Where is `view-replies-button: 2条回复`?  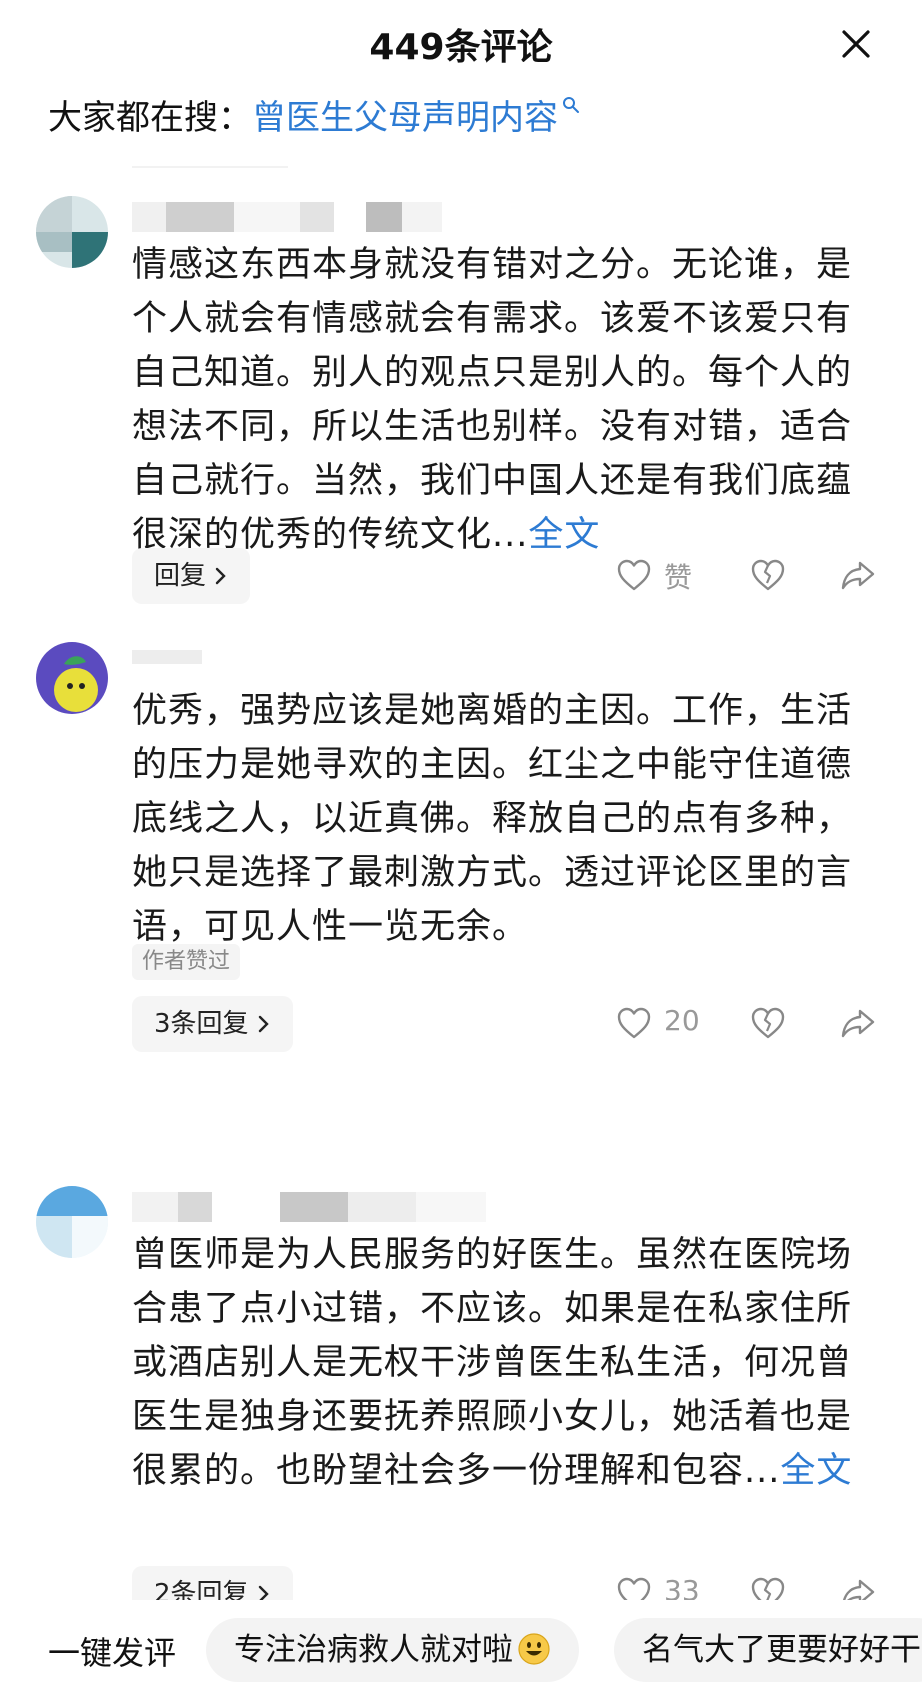
view-replies-button: 2条回复 is located at coordinates (212, 1583).